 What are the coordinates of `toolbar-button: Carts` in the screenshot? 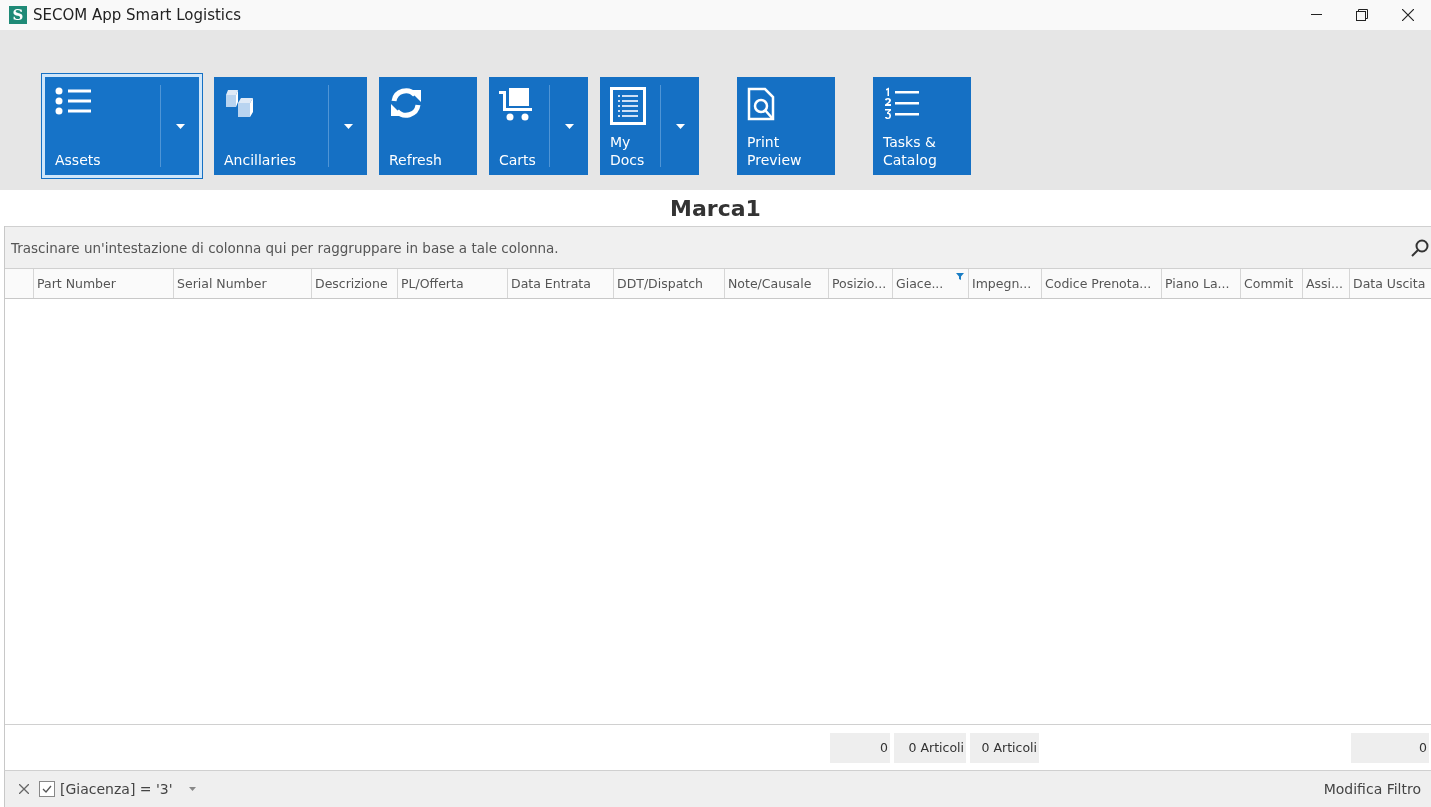 It's located at (538, 126).